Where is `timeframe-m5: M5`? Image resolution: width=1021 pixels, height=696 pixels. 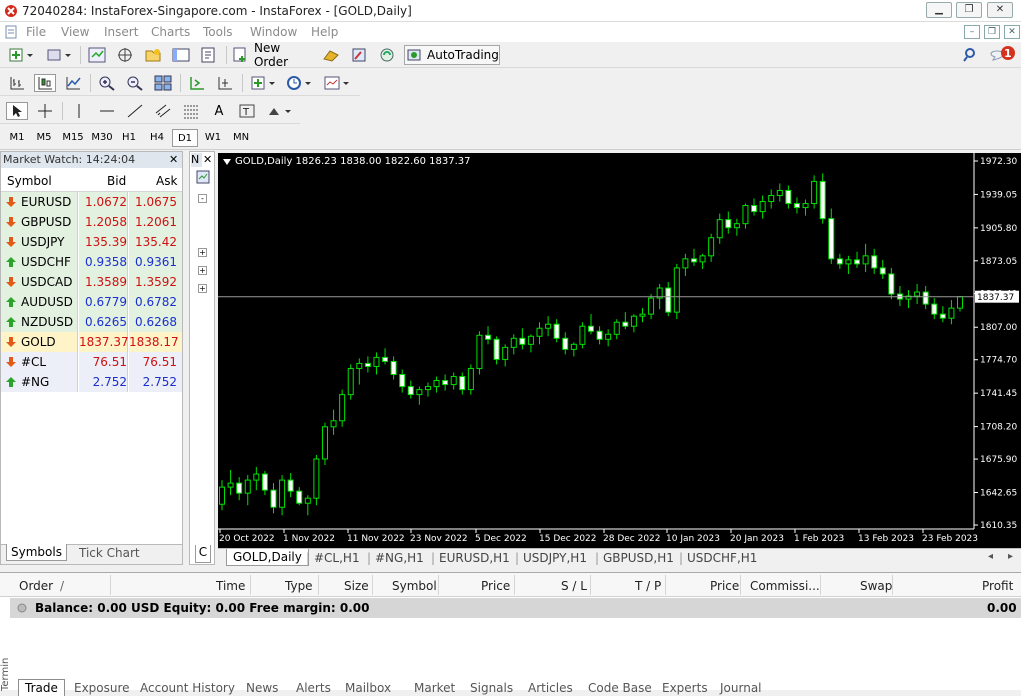 timeframe-m5: M5 is located at coordinates (44, 138).